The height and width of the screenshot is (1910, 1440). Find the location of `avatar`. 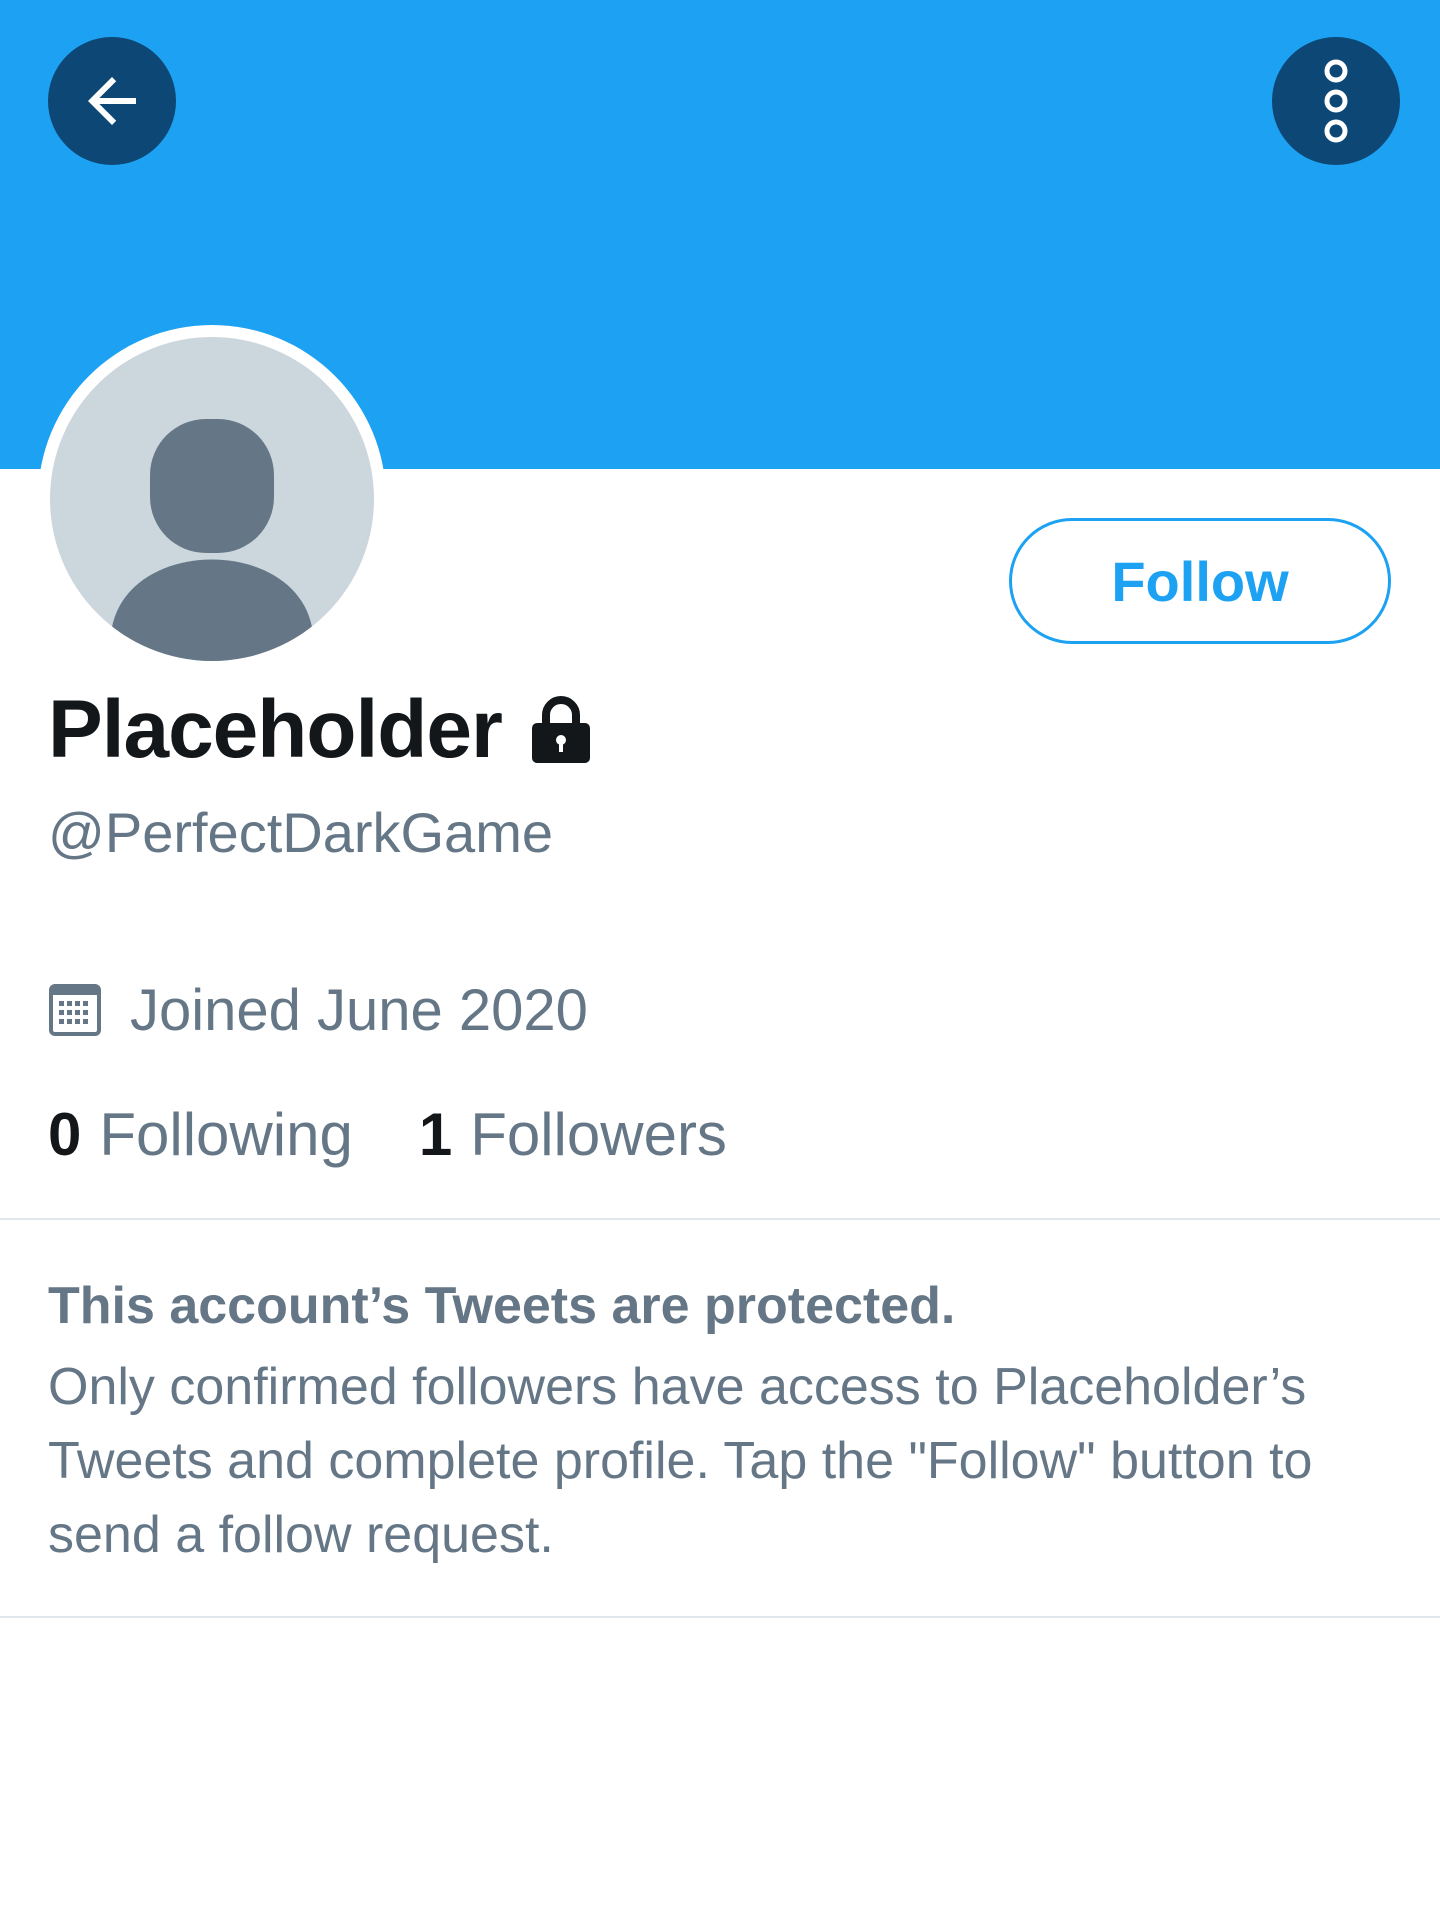

avatar is located at coordinates (212, 499).